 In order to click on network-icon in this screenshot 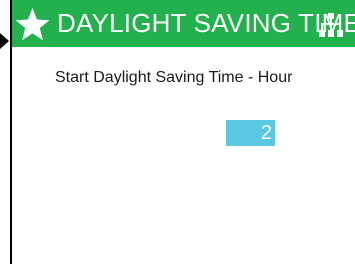, I will do `click(331, 25)`.